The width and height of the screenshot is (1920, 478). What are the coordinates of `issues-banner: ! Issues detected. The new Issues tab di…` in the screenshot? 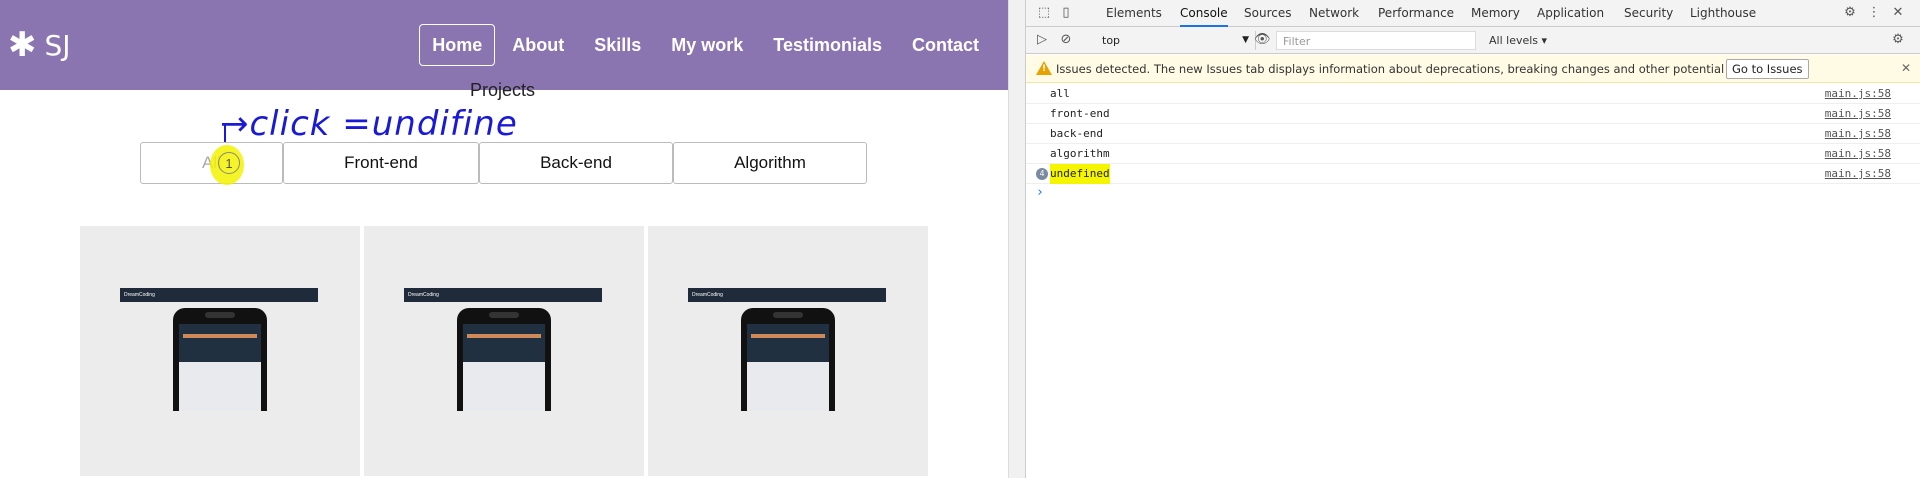 It's located at (1473, 69).